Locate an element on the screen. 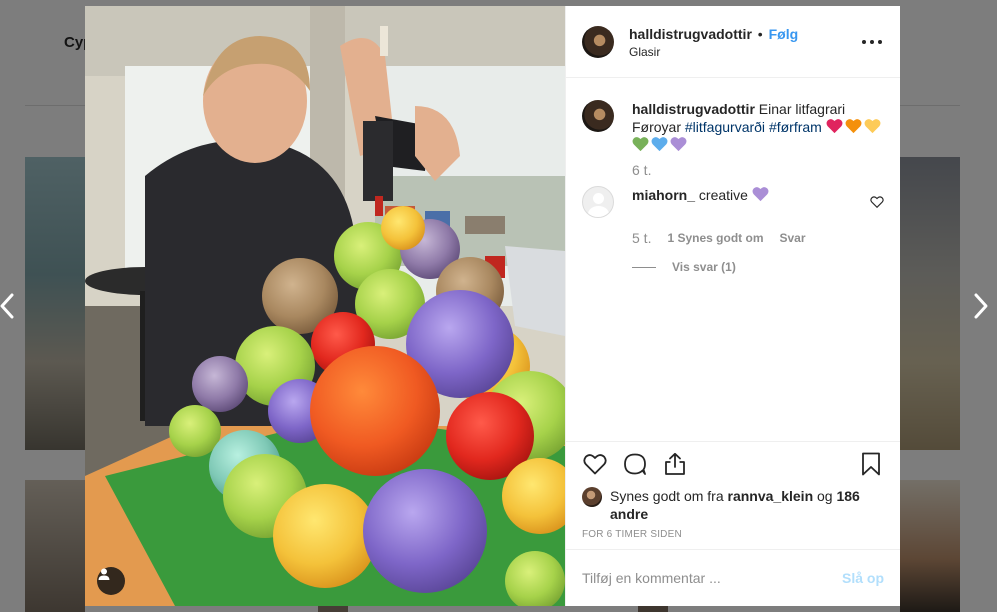 Image resolution: width=997 pixels, height=612 pixels. comment-input is located at coordinates (712, 578).